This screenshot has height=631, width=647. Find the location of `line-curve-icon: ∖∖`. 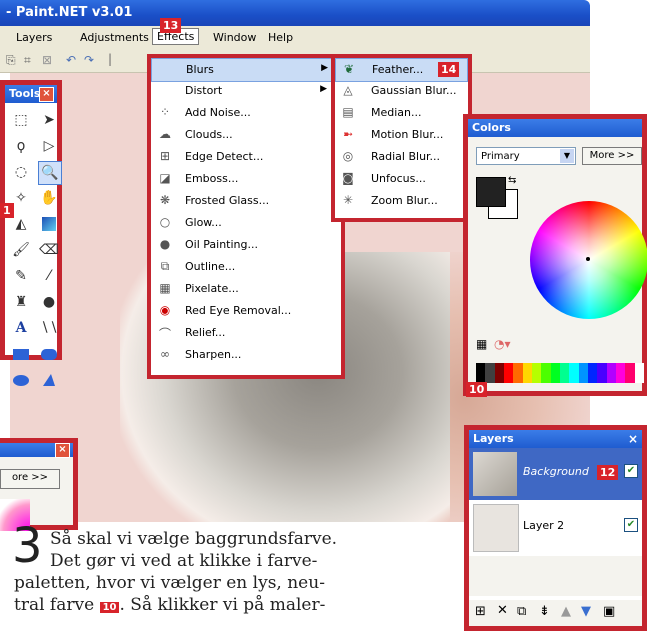

line-curve-icon: ∖∖ is located at coordinates (49, 328).